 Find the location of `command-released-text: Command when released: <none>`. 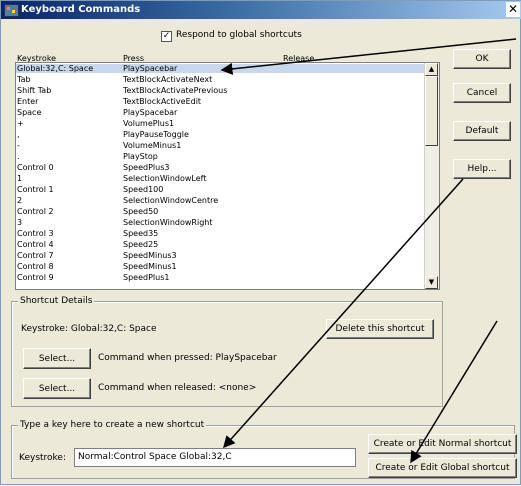

command-released-text: Command when released: <none> is located at coordinates (177, 388).